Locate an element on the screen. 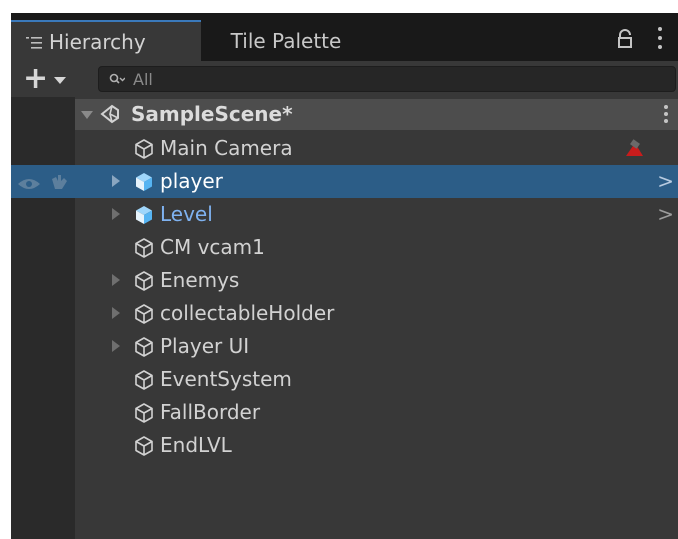 The width and height of the screenshot is (678, 539). hierarchy-item-cm-vcam1: CM vcam1 is located at coordinates (344, 247).